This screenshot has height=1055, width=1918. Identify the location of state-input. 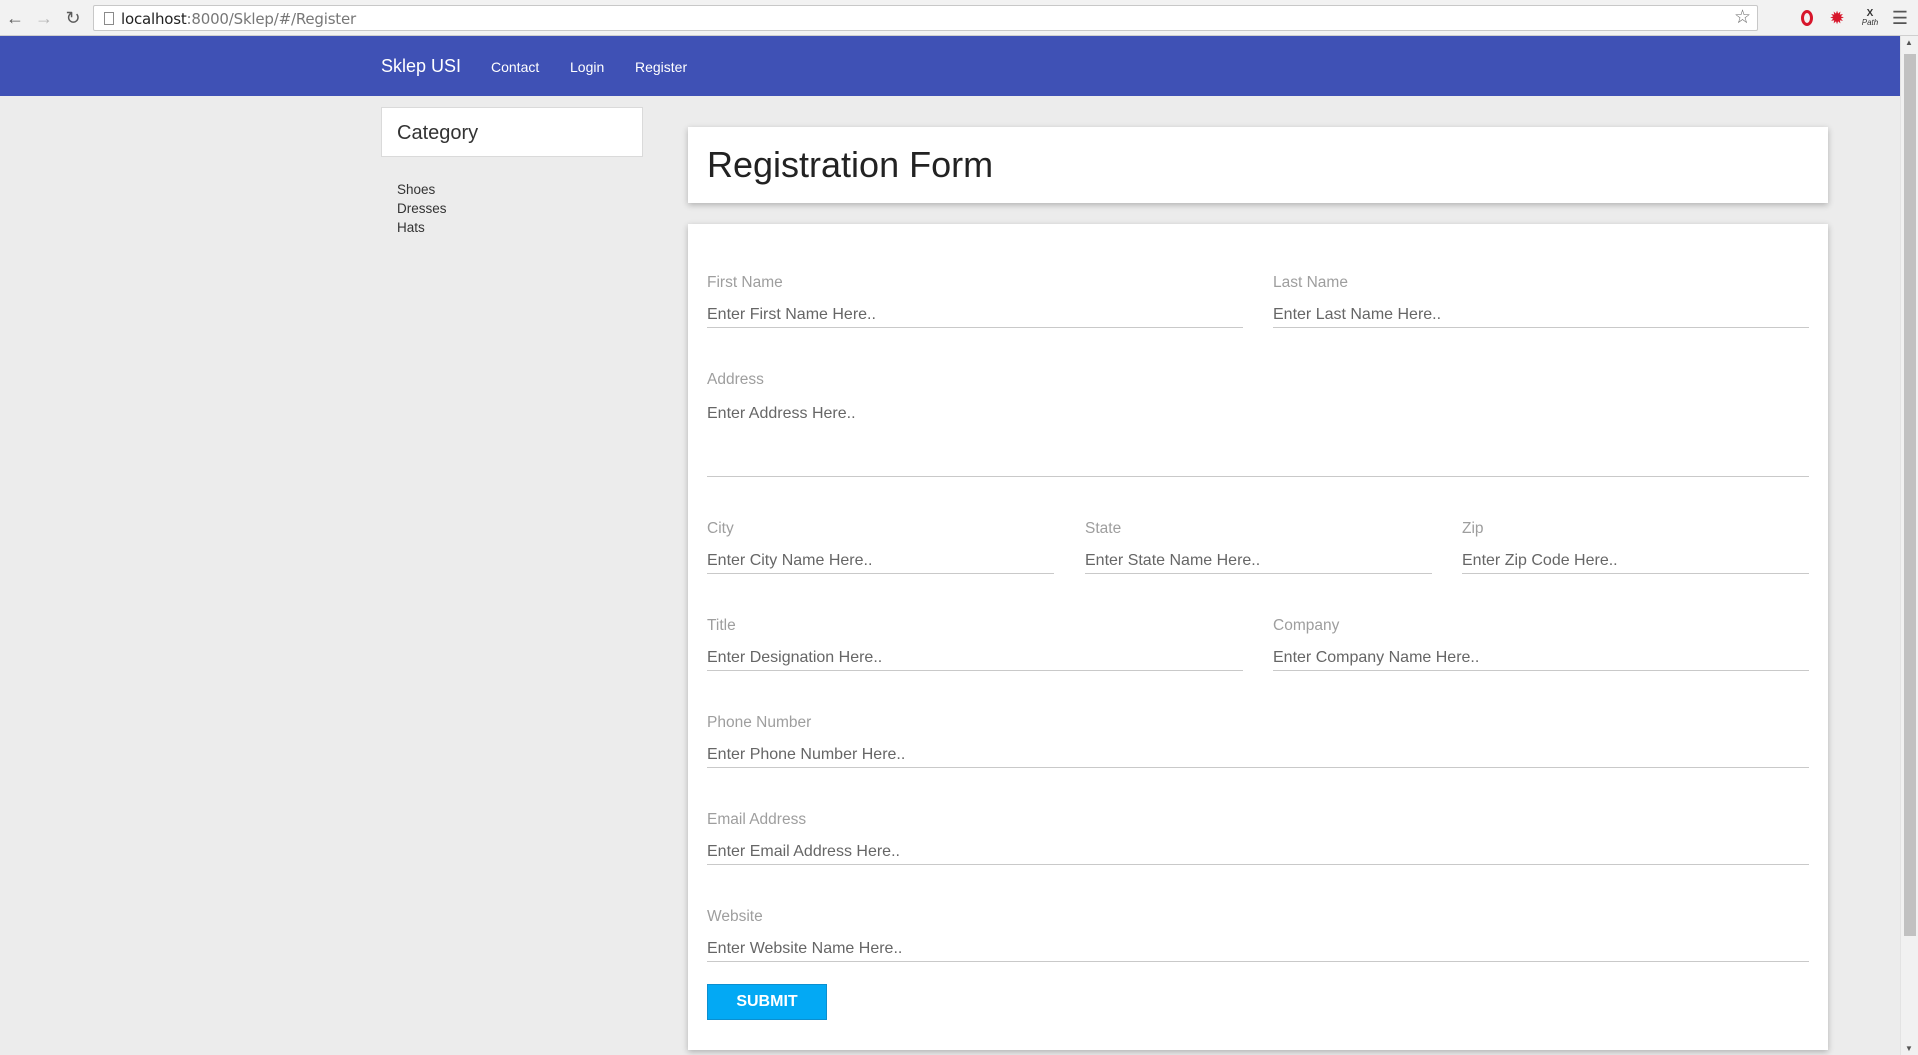
(1258, 561).